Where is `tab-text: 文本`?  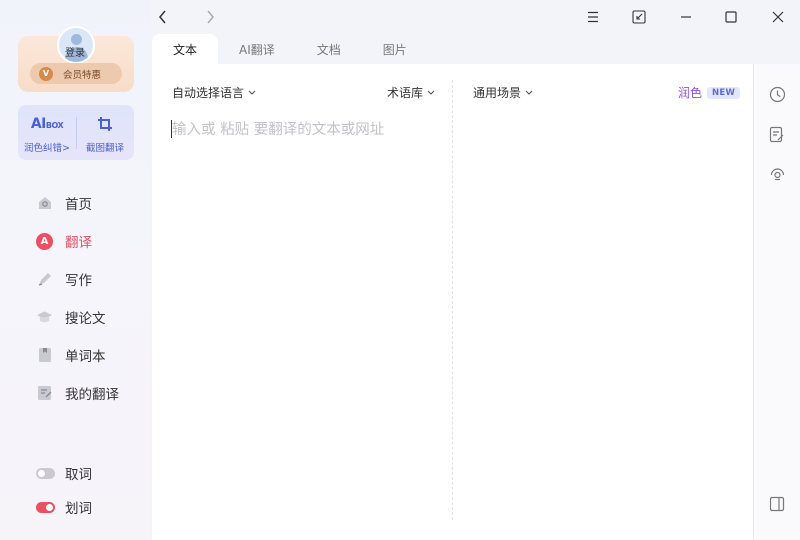 tab-text: 文本 is located at coordinates (185, 49).